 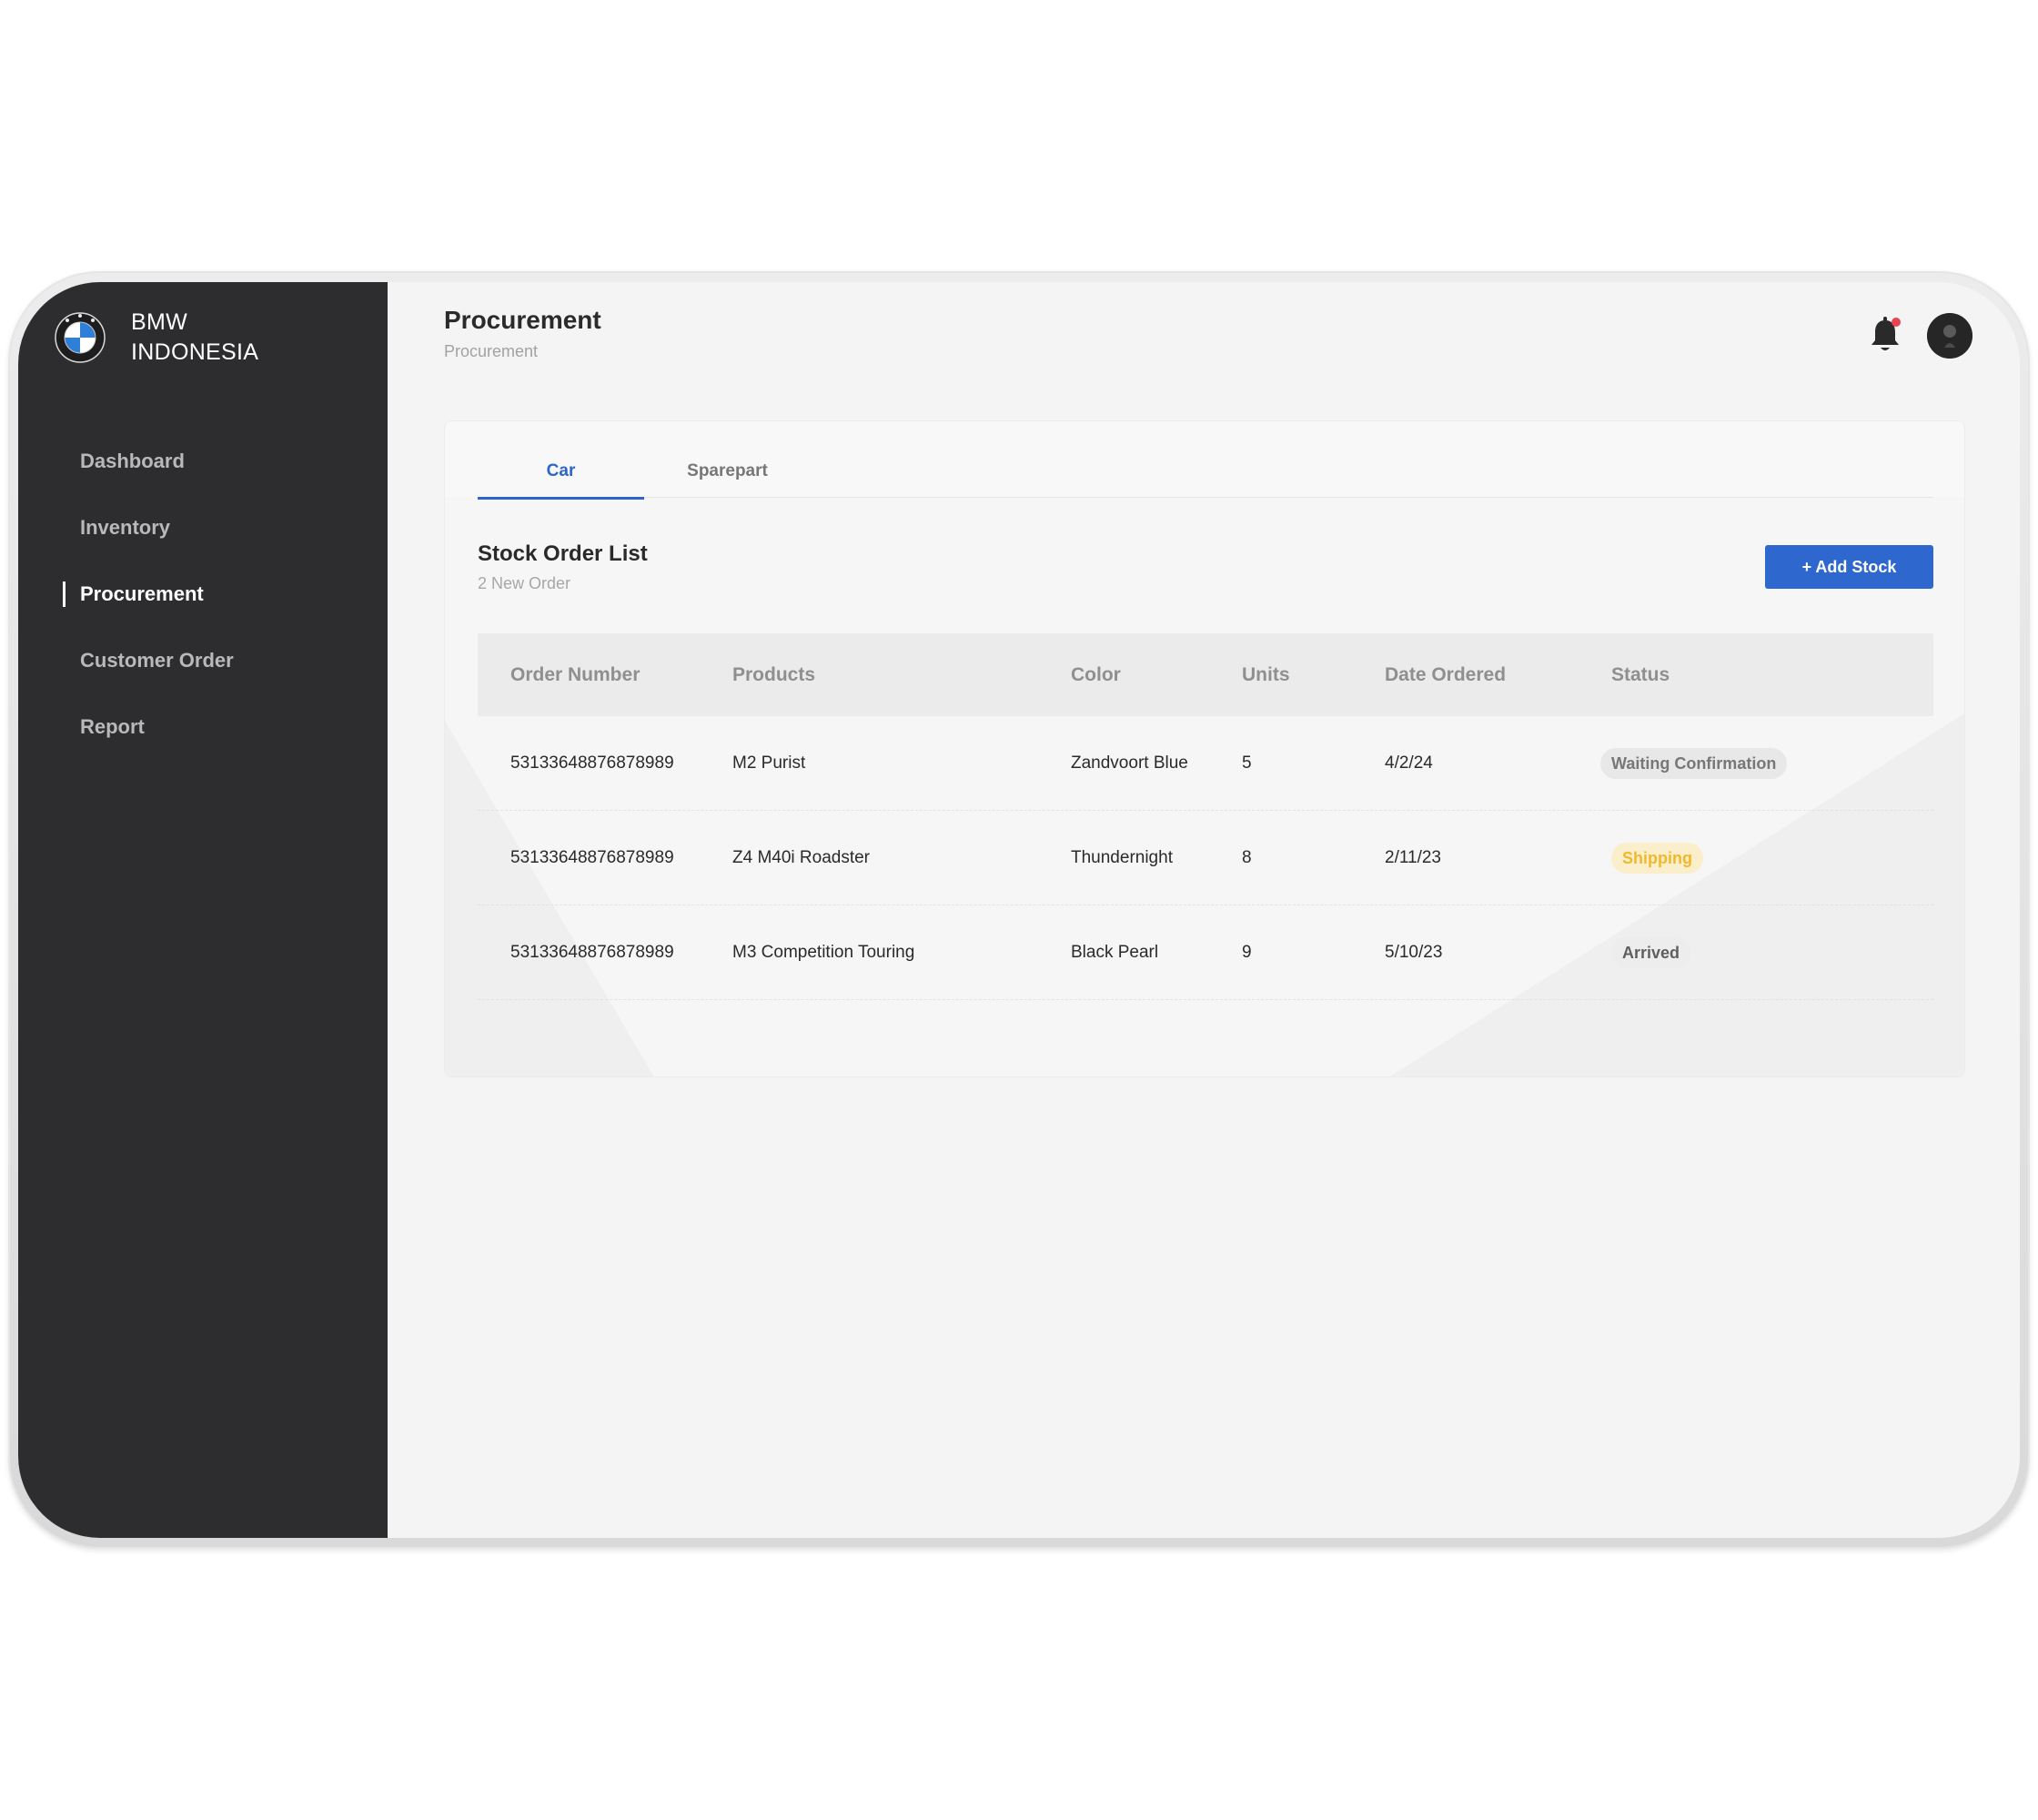 What do you see at coordinates (1772, 952) in the screenshot?
I see `cell-status: Arrived` at bounding box center [1772, 952].